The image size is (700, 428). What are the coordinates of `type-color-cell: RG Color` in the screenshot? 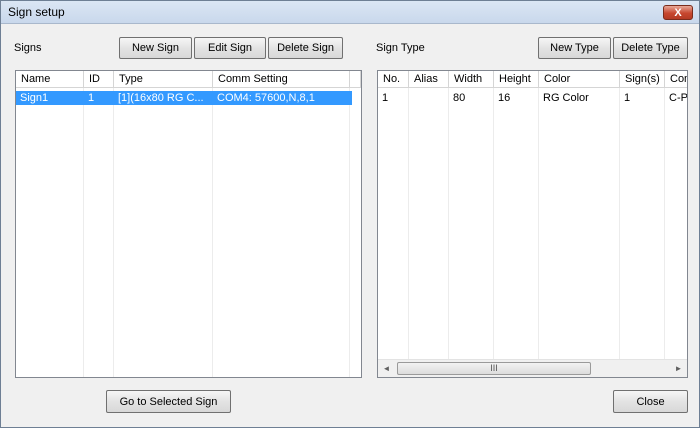 It's located at (566, 98).